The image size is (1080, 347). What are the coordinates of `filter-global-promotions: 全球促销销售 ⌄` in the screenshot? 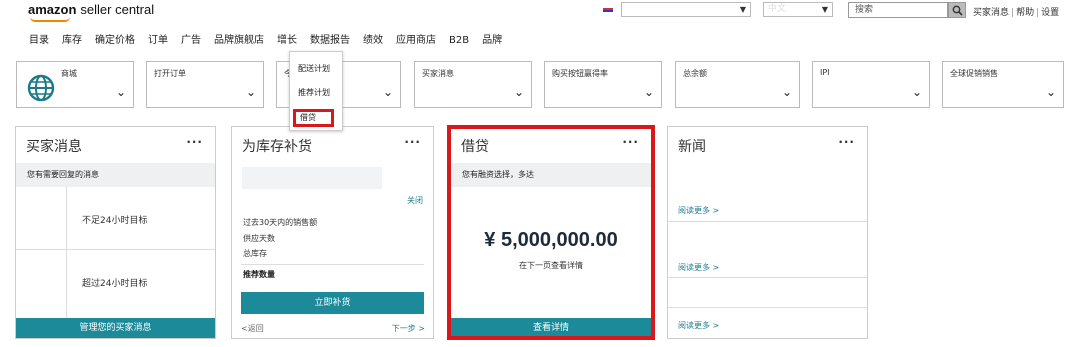 It's located at (1003, 84).